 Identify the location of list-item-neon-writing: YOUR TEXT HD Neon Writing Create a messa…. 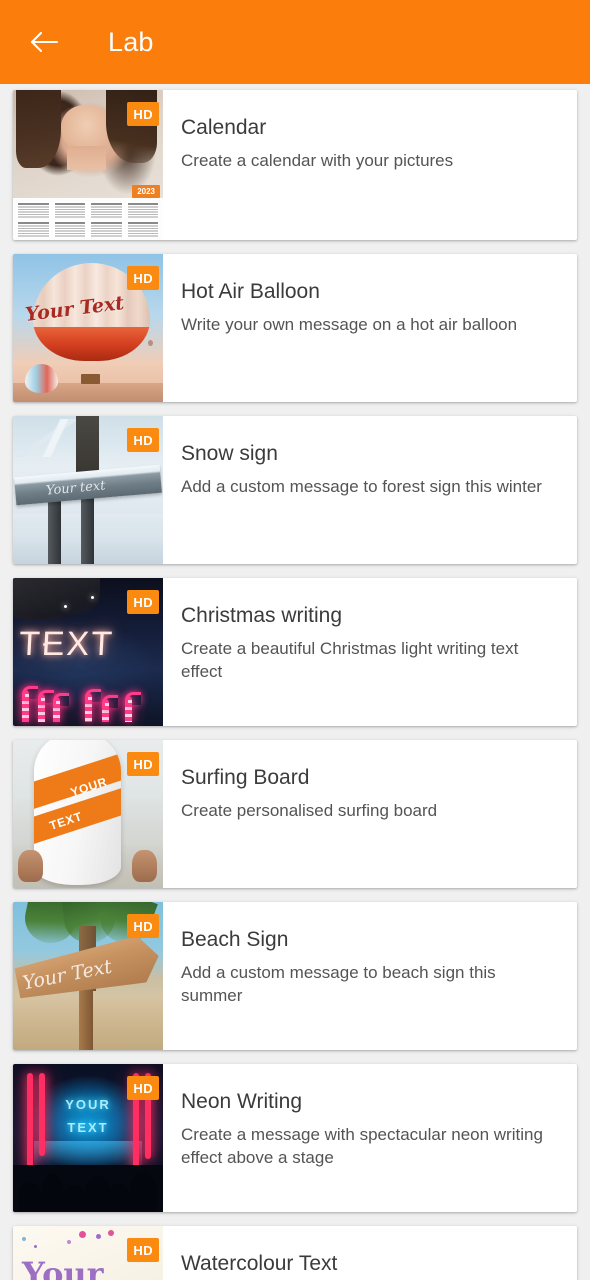
(295, 1138).